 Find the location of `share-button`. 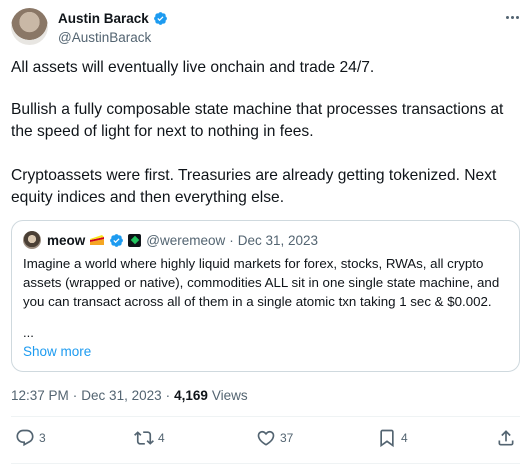

share-button is located at coordinates (506, 438).